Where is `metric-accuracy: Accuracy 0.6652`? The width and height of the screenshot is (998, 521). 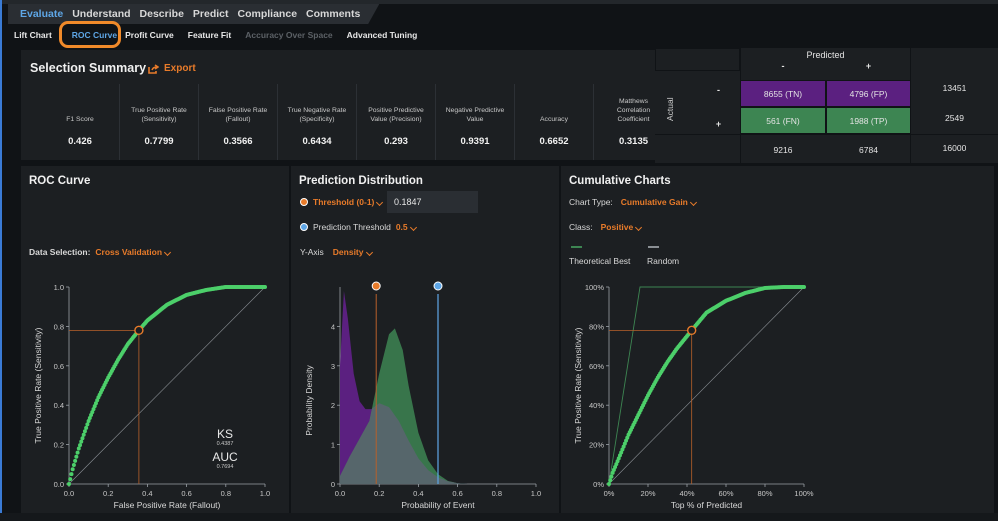 metric-accuracy: Accuracy 0.6652 is located at coordinates (554, 122).